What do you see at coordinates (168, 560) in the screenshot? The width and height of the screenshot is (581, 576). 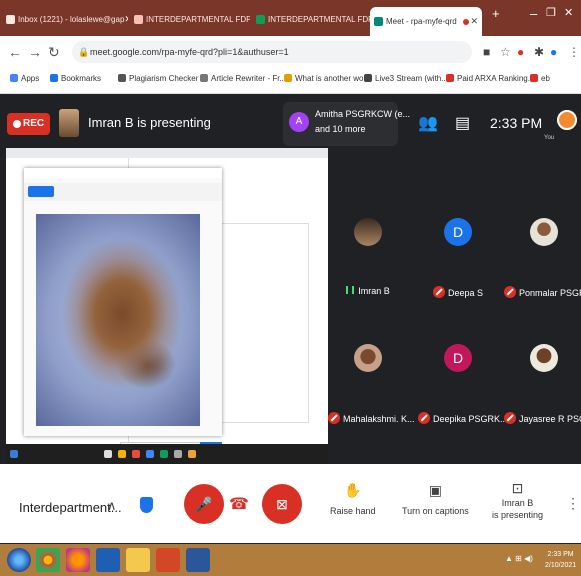 I see `powerpoint-icon` at bounding box center [168, 560].